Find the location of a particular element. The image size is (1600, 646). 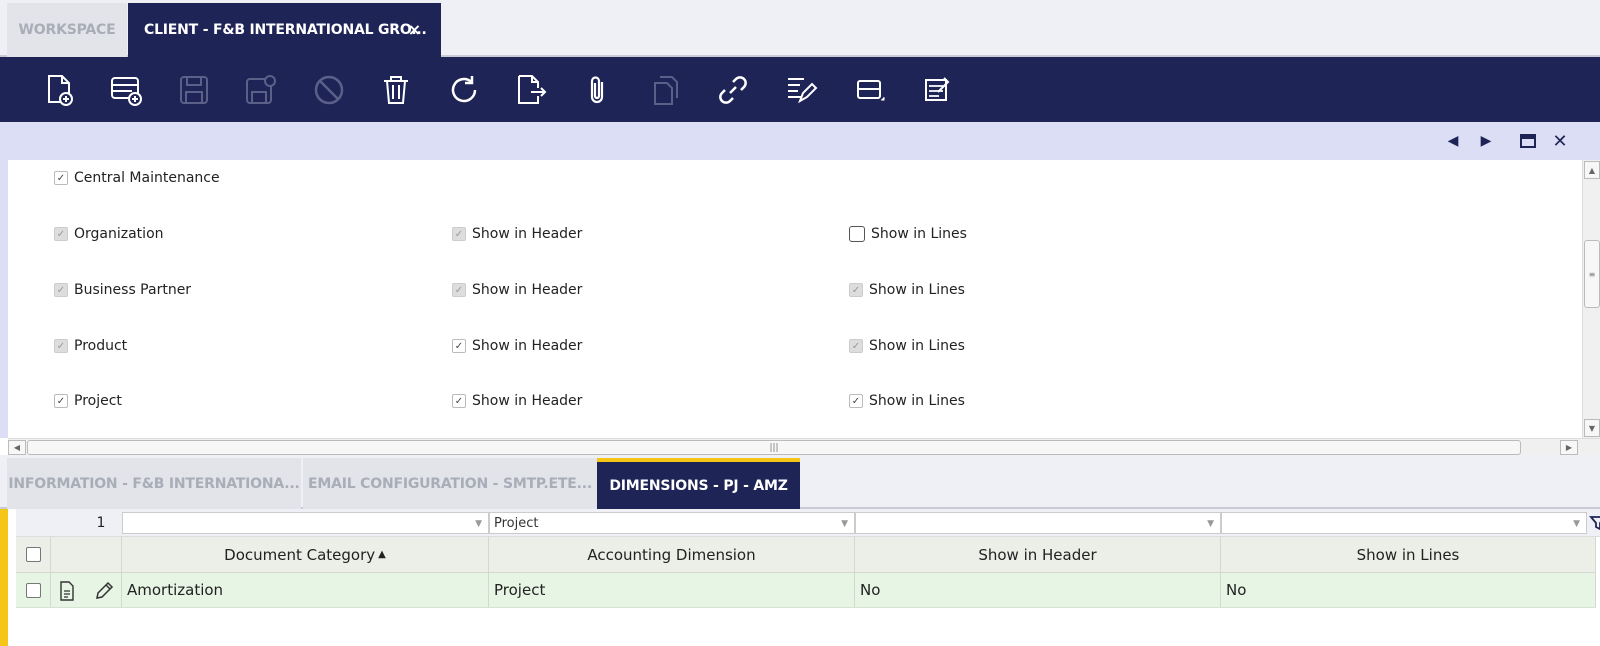

document-category-header: Document Category ▲ is located at coordinates (305, 554).